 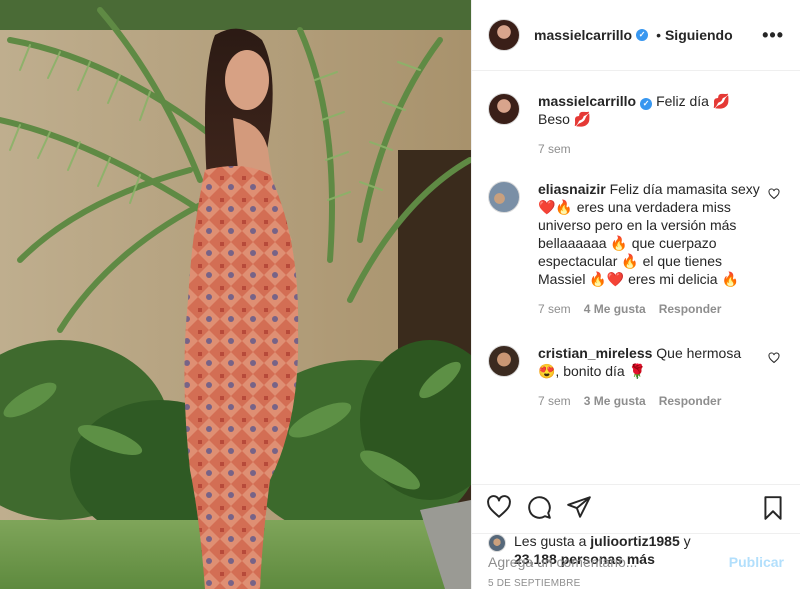 I want to click on comment-input, so click(x=608, y=561).